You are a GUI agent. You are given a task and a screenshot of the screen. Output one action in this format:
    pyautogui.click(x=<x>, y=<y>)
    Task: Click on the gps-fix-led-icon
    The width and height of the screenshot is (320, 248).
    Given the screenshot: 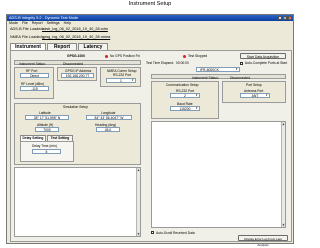 What is the action you would take?
    pyautogui.click(x=106, y=56)
    